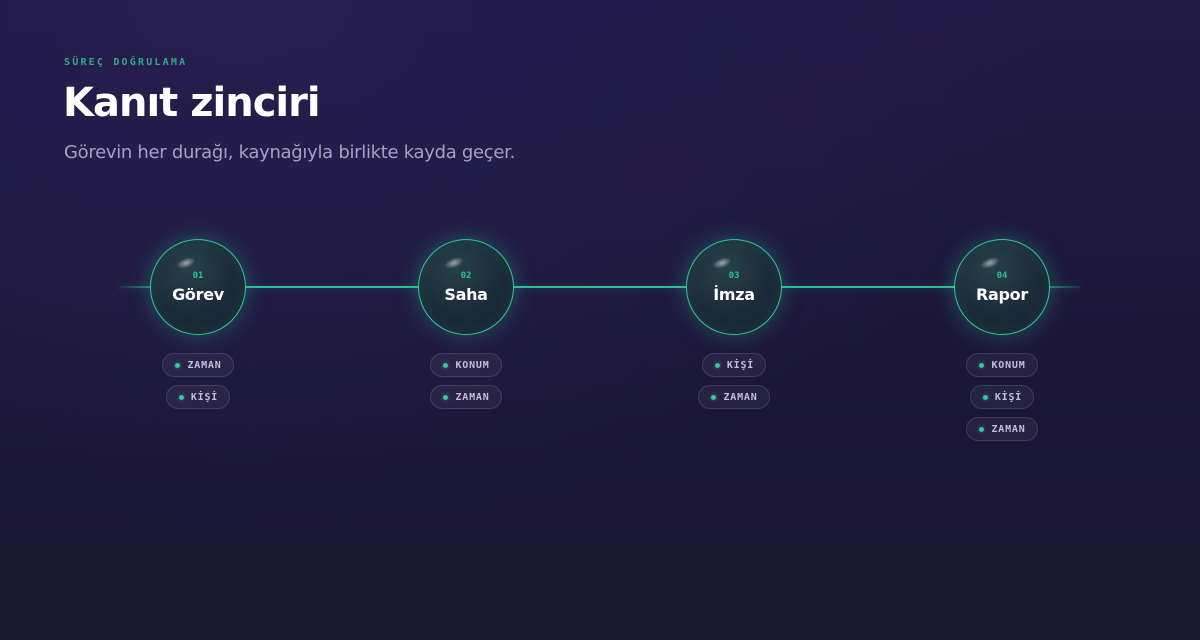 This screenshot has height=640, width=1200. What do you see at coordinates (600, 287) in the screenshot?
I see `timeline-track` at bounding box center [600, 287].